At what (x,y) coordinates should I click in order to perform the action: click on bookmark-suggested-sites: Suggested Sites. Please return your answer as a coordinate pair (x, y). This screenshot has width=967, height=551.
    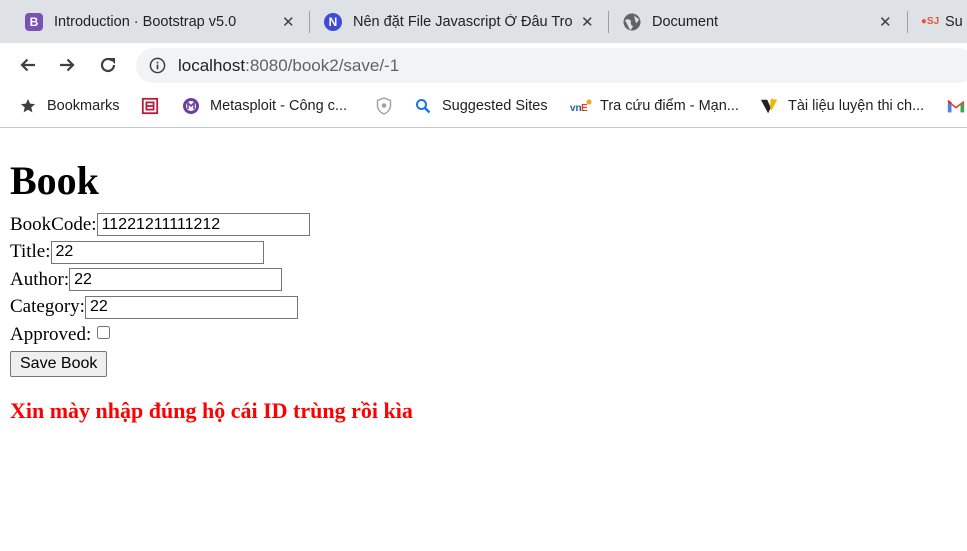
    Looking at the image, I should click on (481, 106).